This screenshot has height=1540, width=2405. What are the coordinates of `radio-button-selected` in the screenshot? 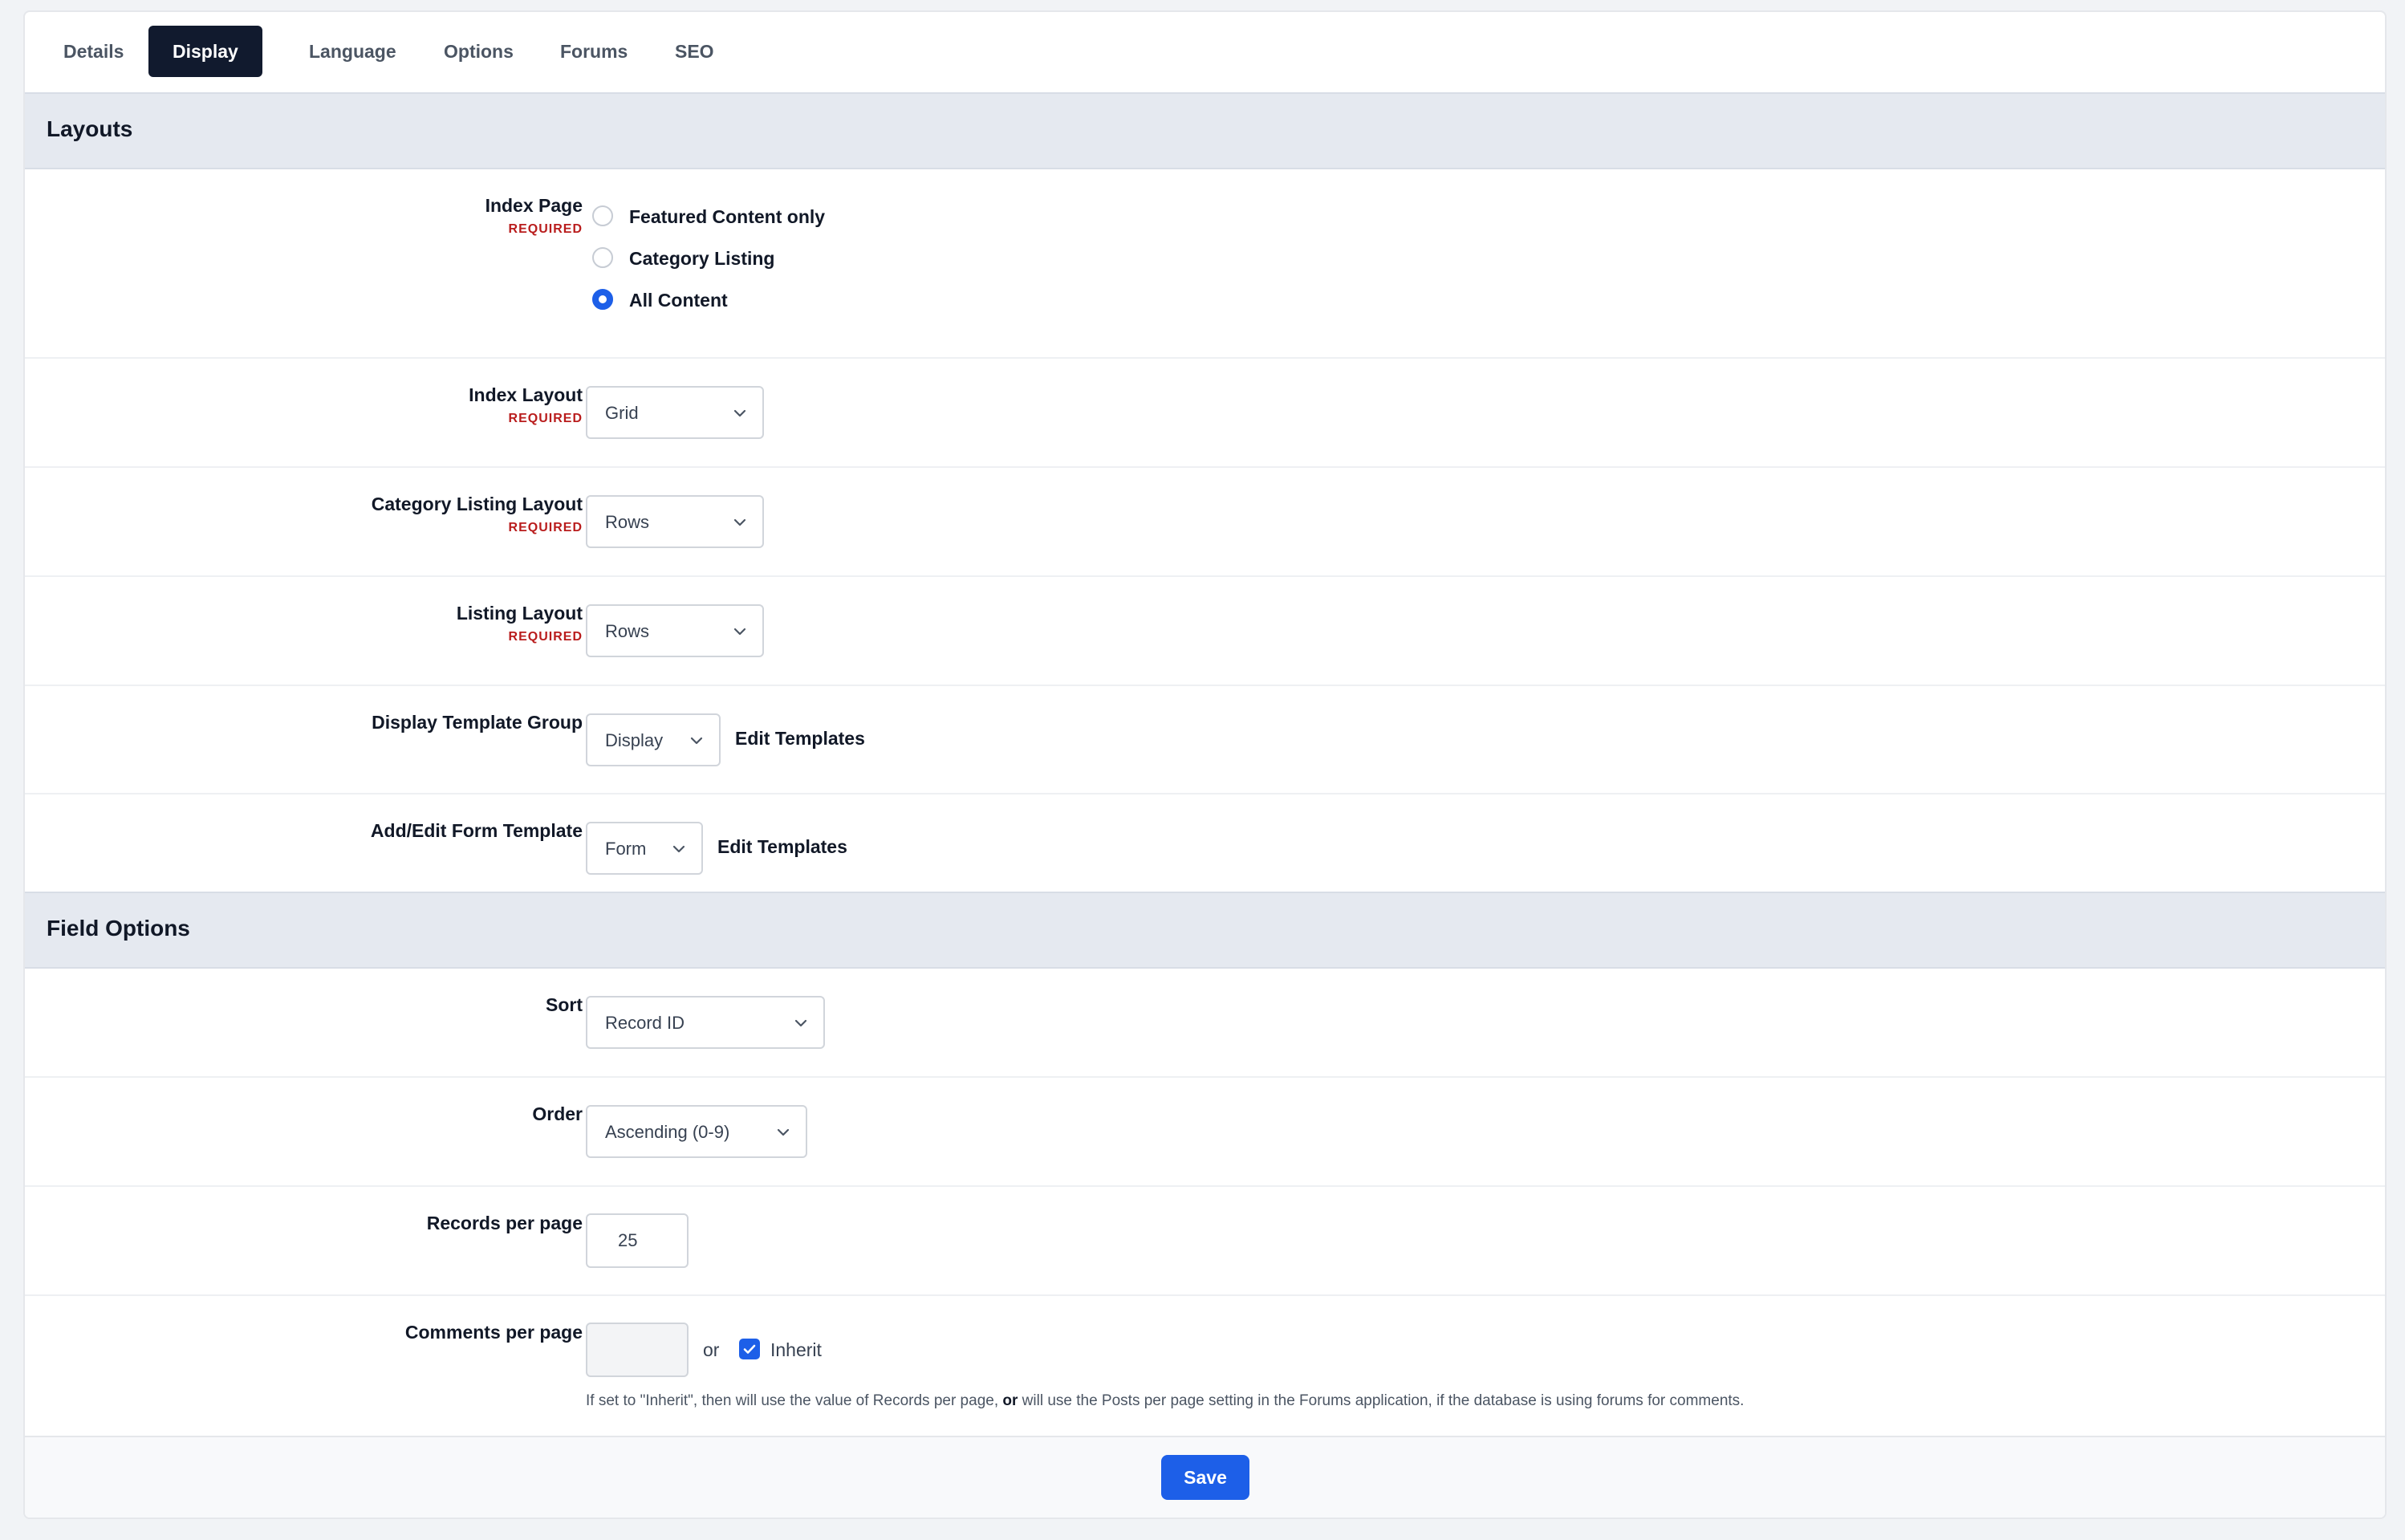 It's located at (602, 299).